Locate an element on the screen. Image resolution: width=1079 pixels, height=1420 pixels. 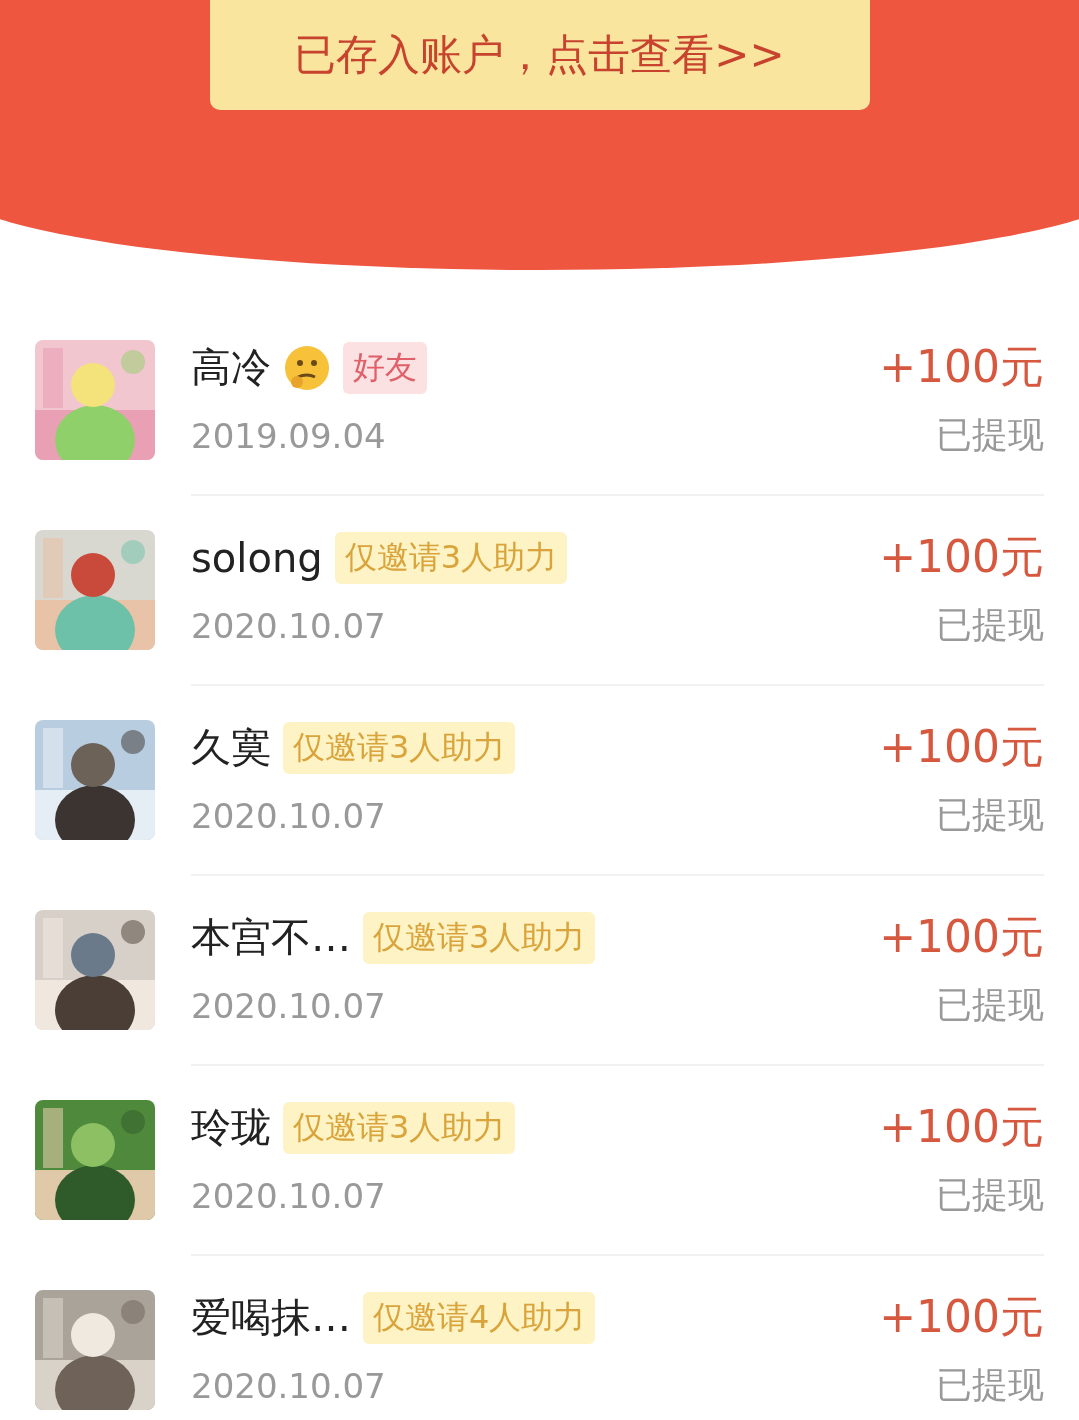
user-name: 玲珑 is located at coordinates (231, 1127).